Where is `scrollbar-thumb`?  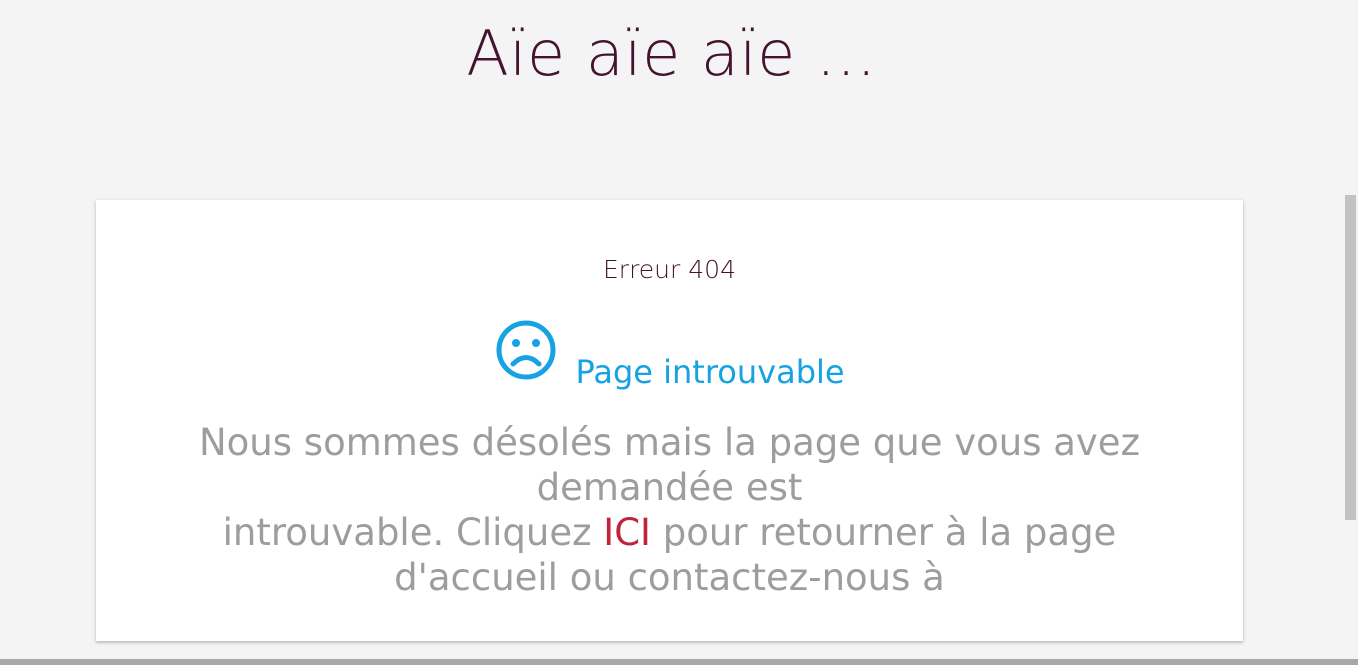
scrollbar-thumb is located at coordinates (1350, 357).